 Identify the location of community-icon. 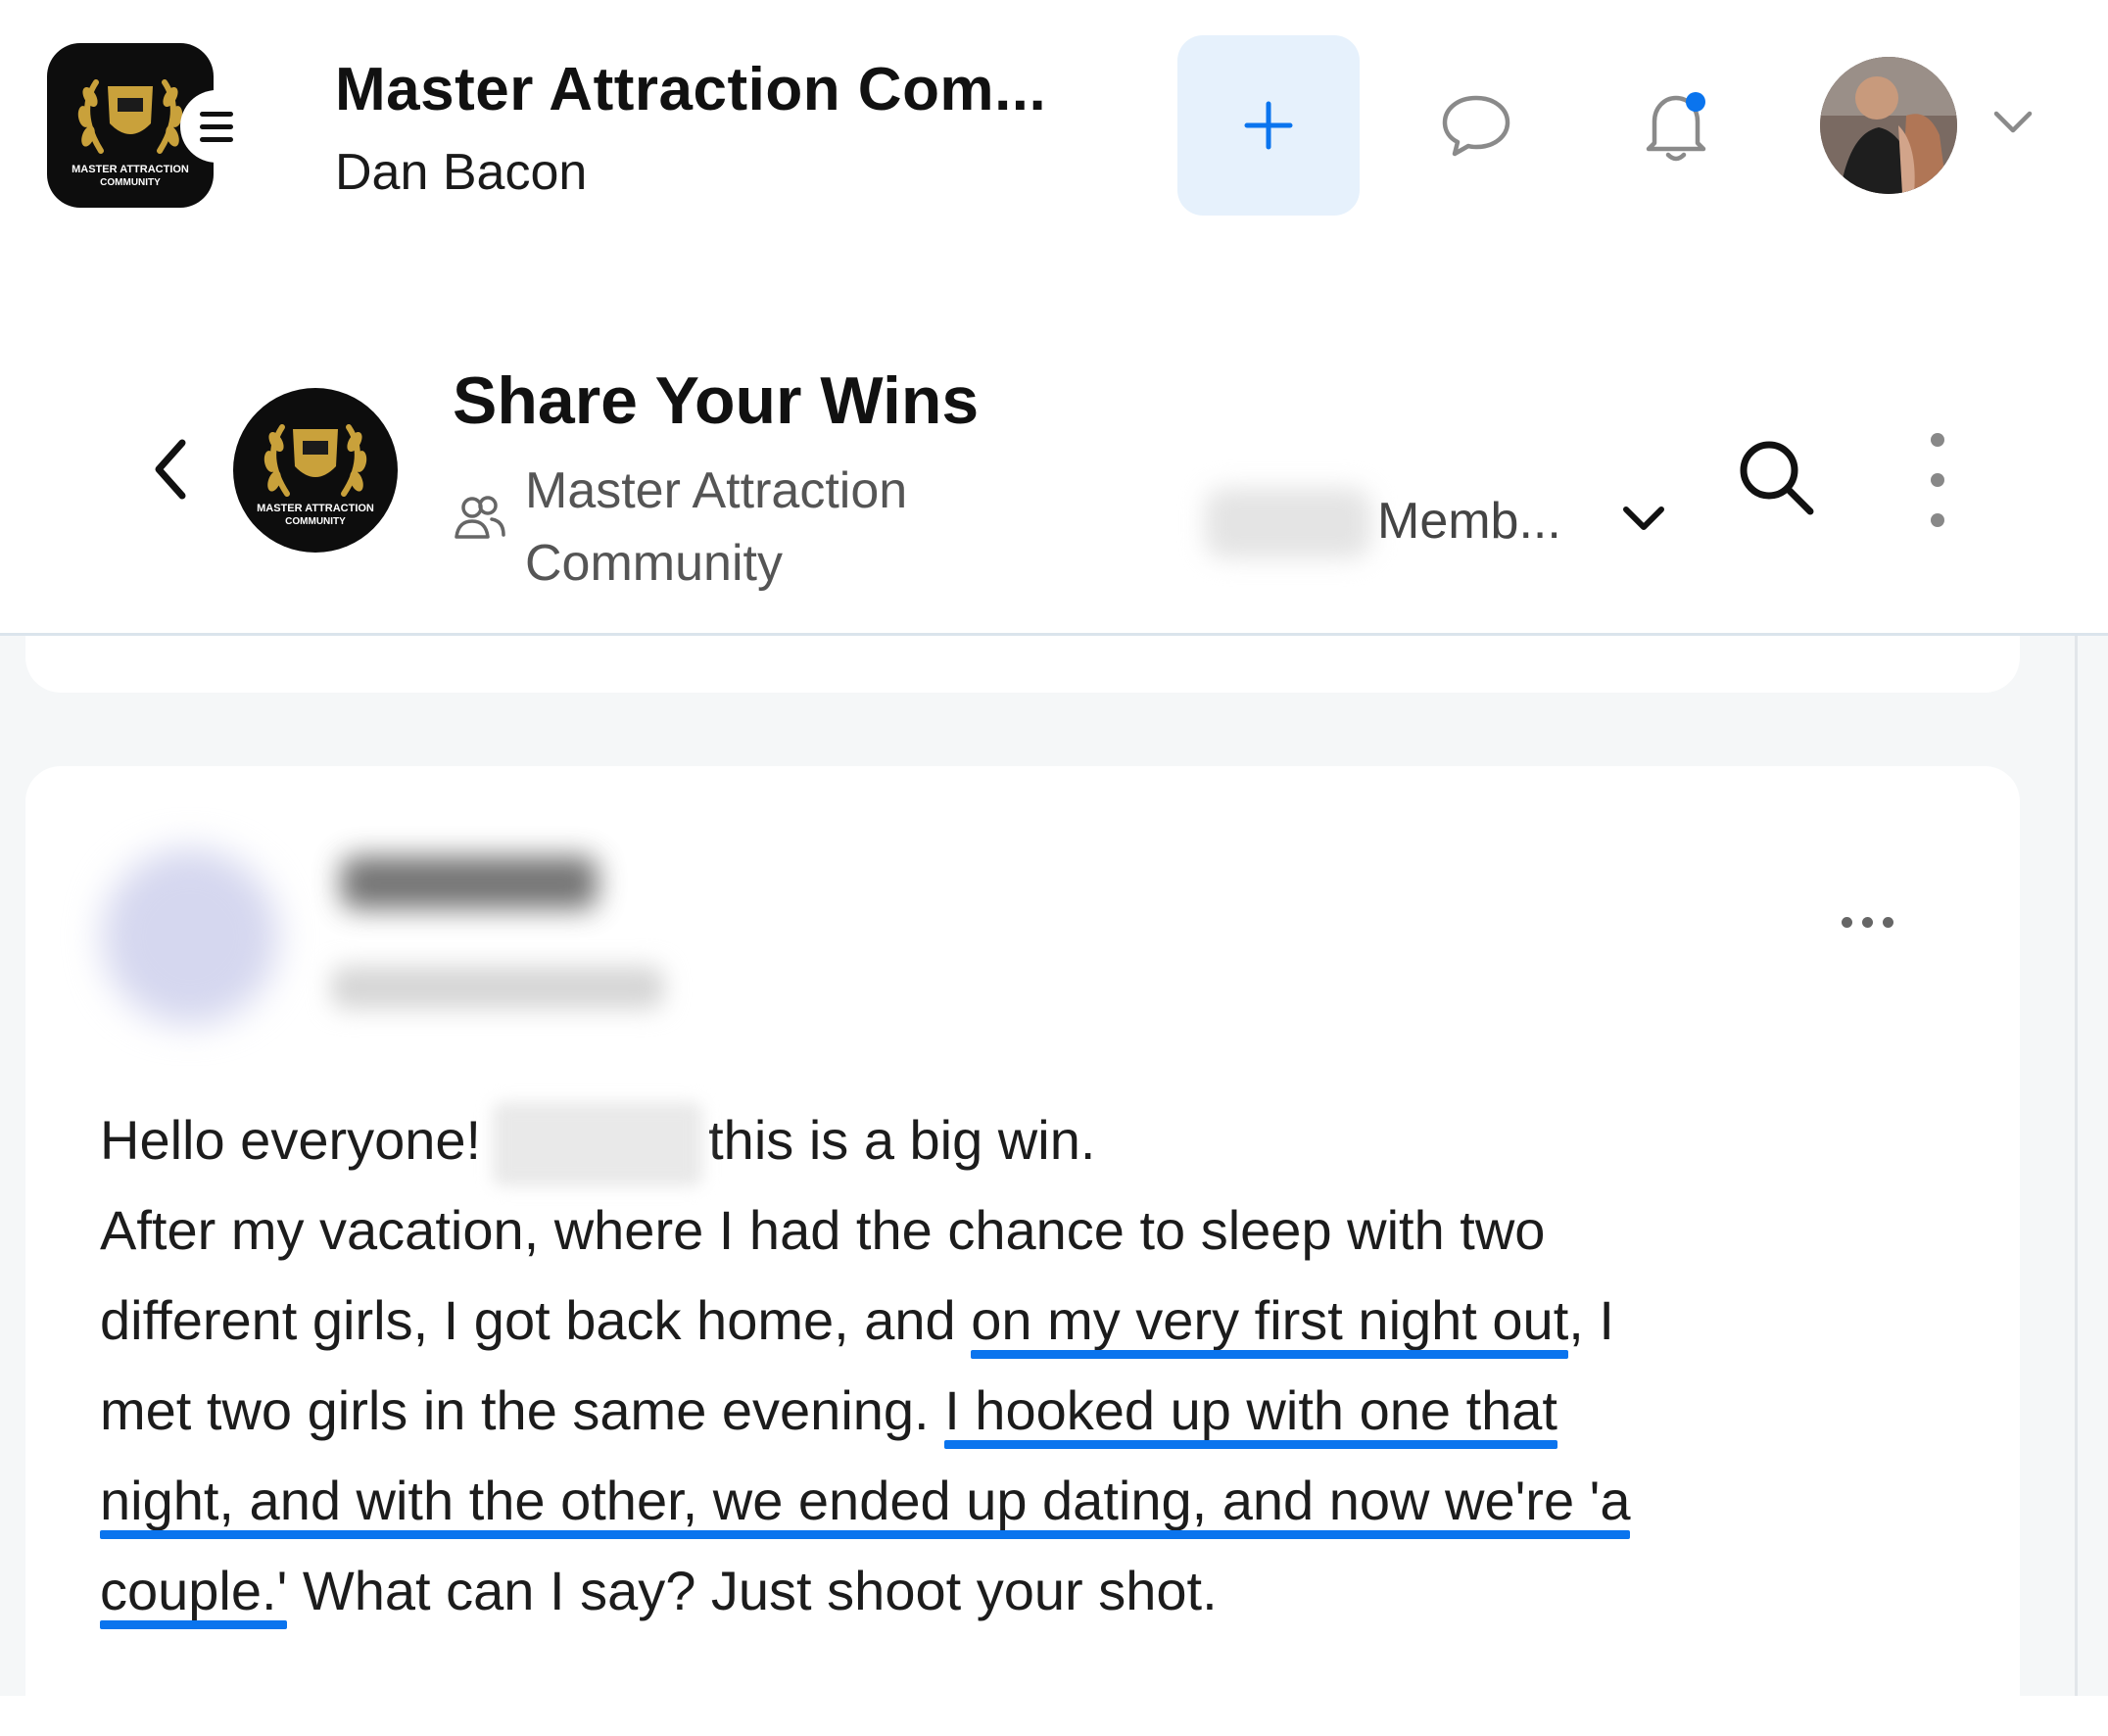
(480, 520).